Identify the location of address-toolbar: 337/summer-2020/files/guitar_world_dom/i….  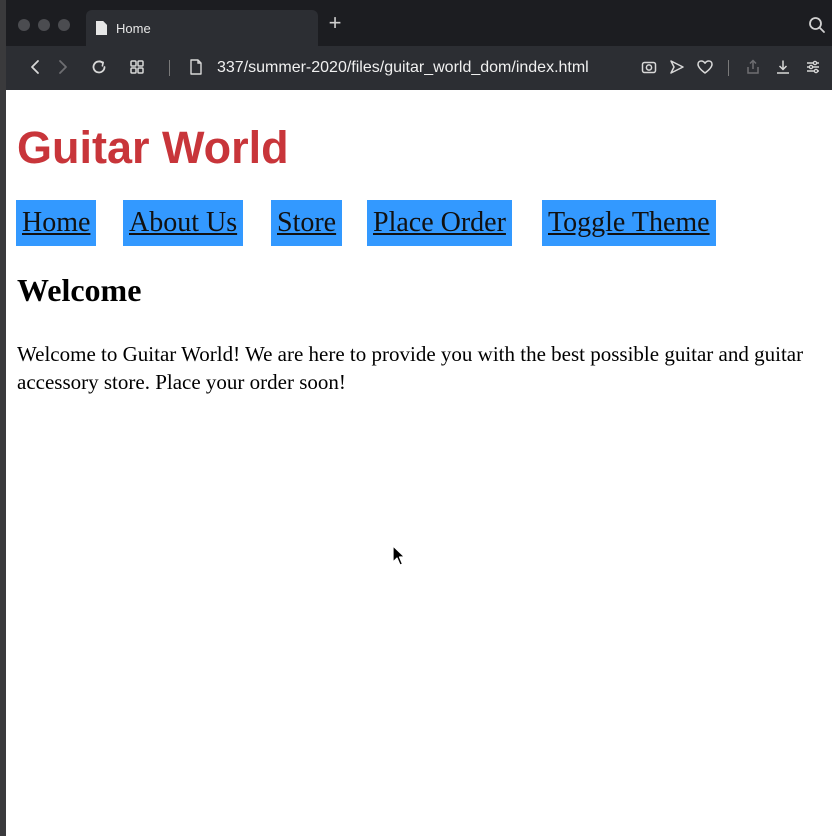
(419, 68).